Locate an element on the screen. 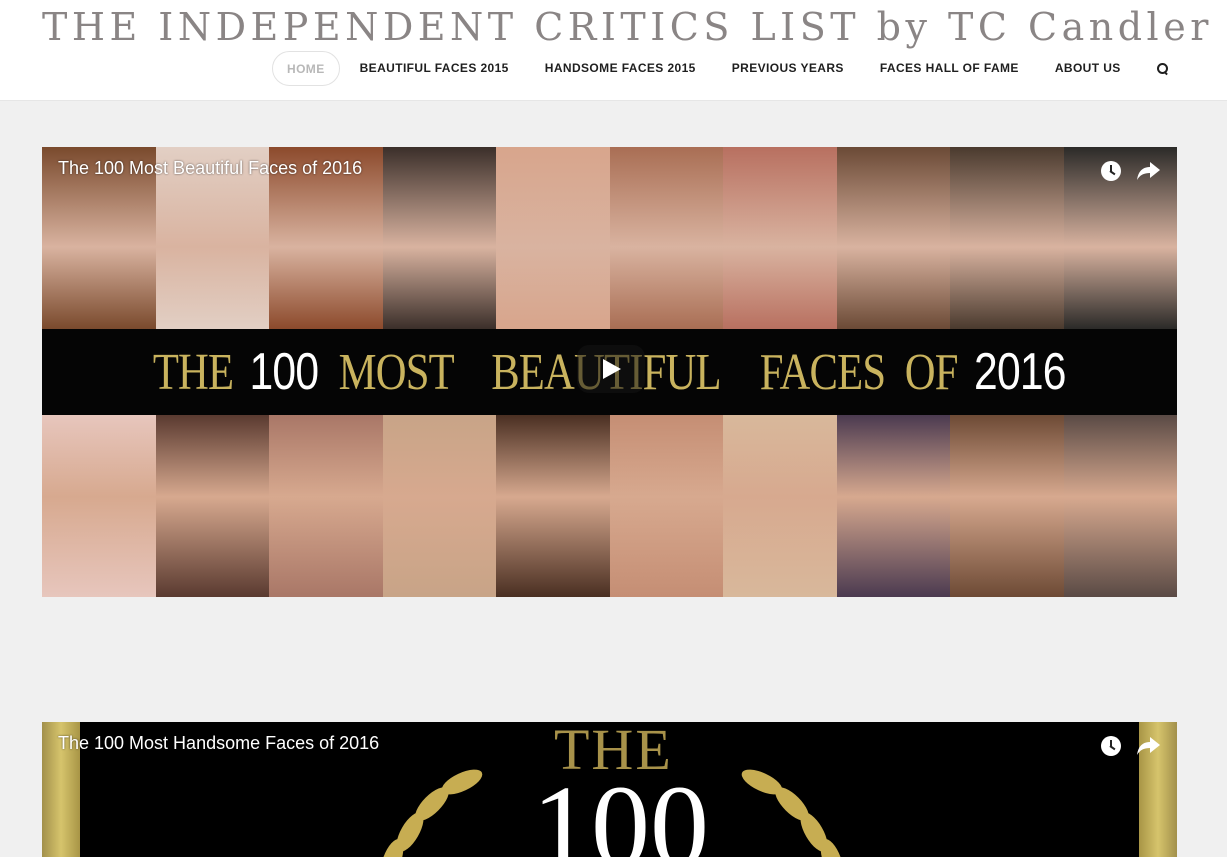  banner-word: OF is located at coordinates (931, 372).